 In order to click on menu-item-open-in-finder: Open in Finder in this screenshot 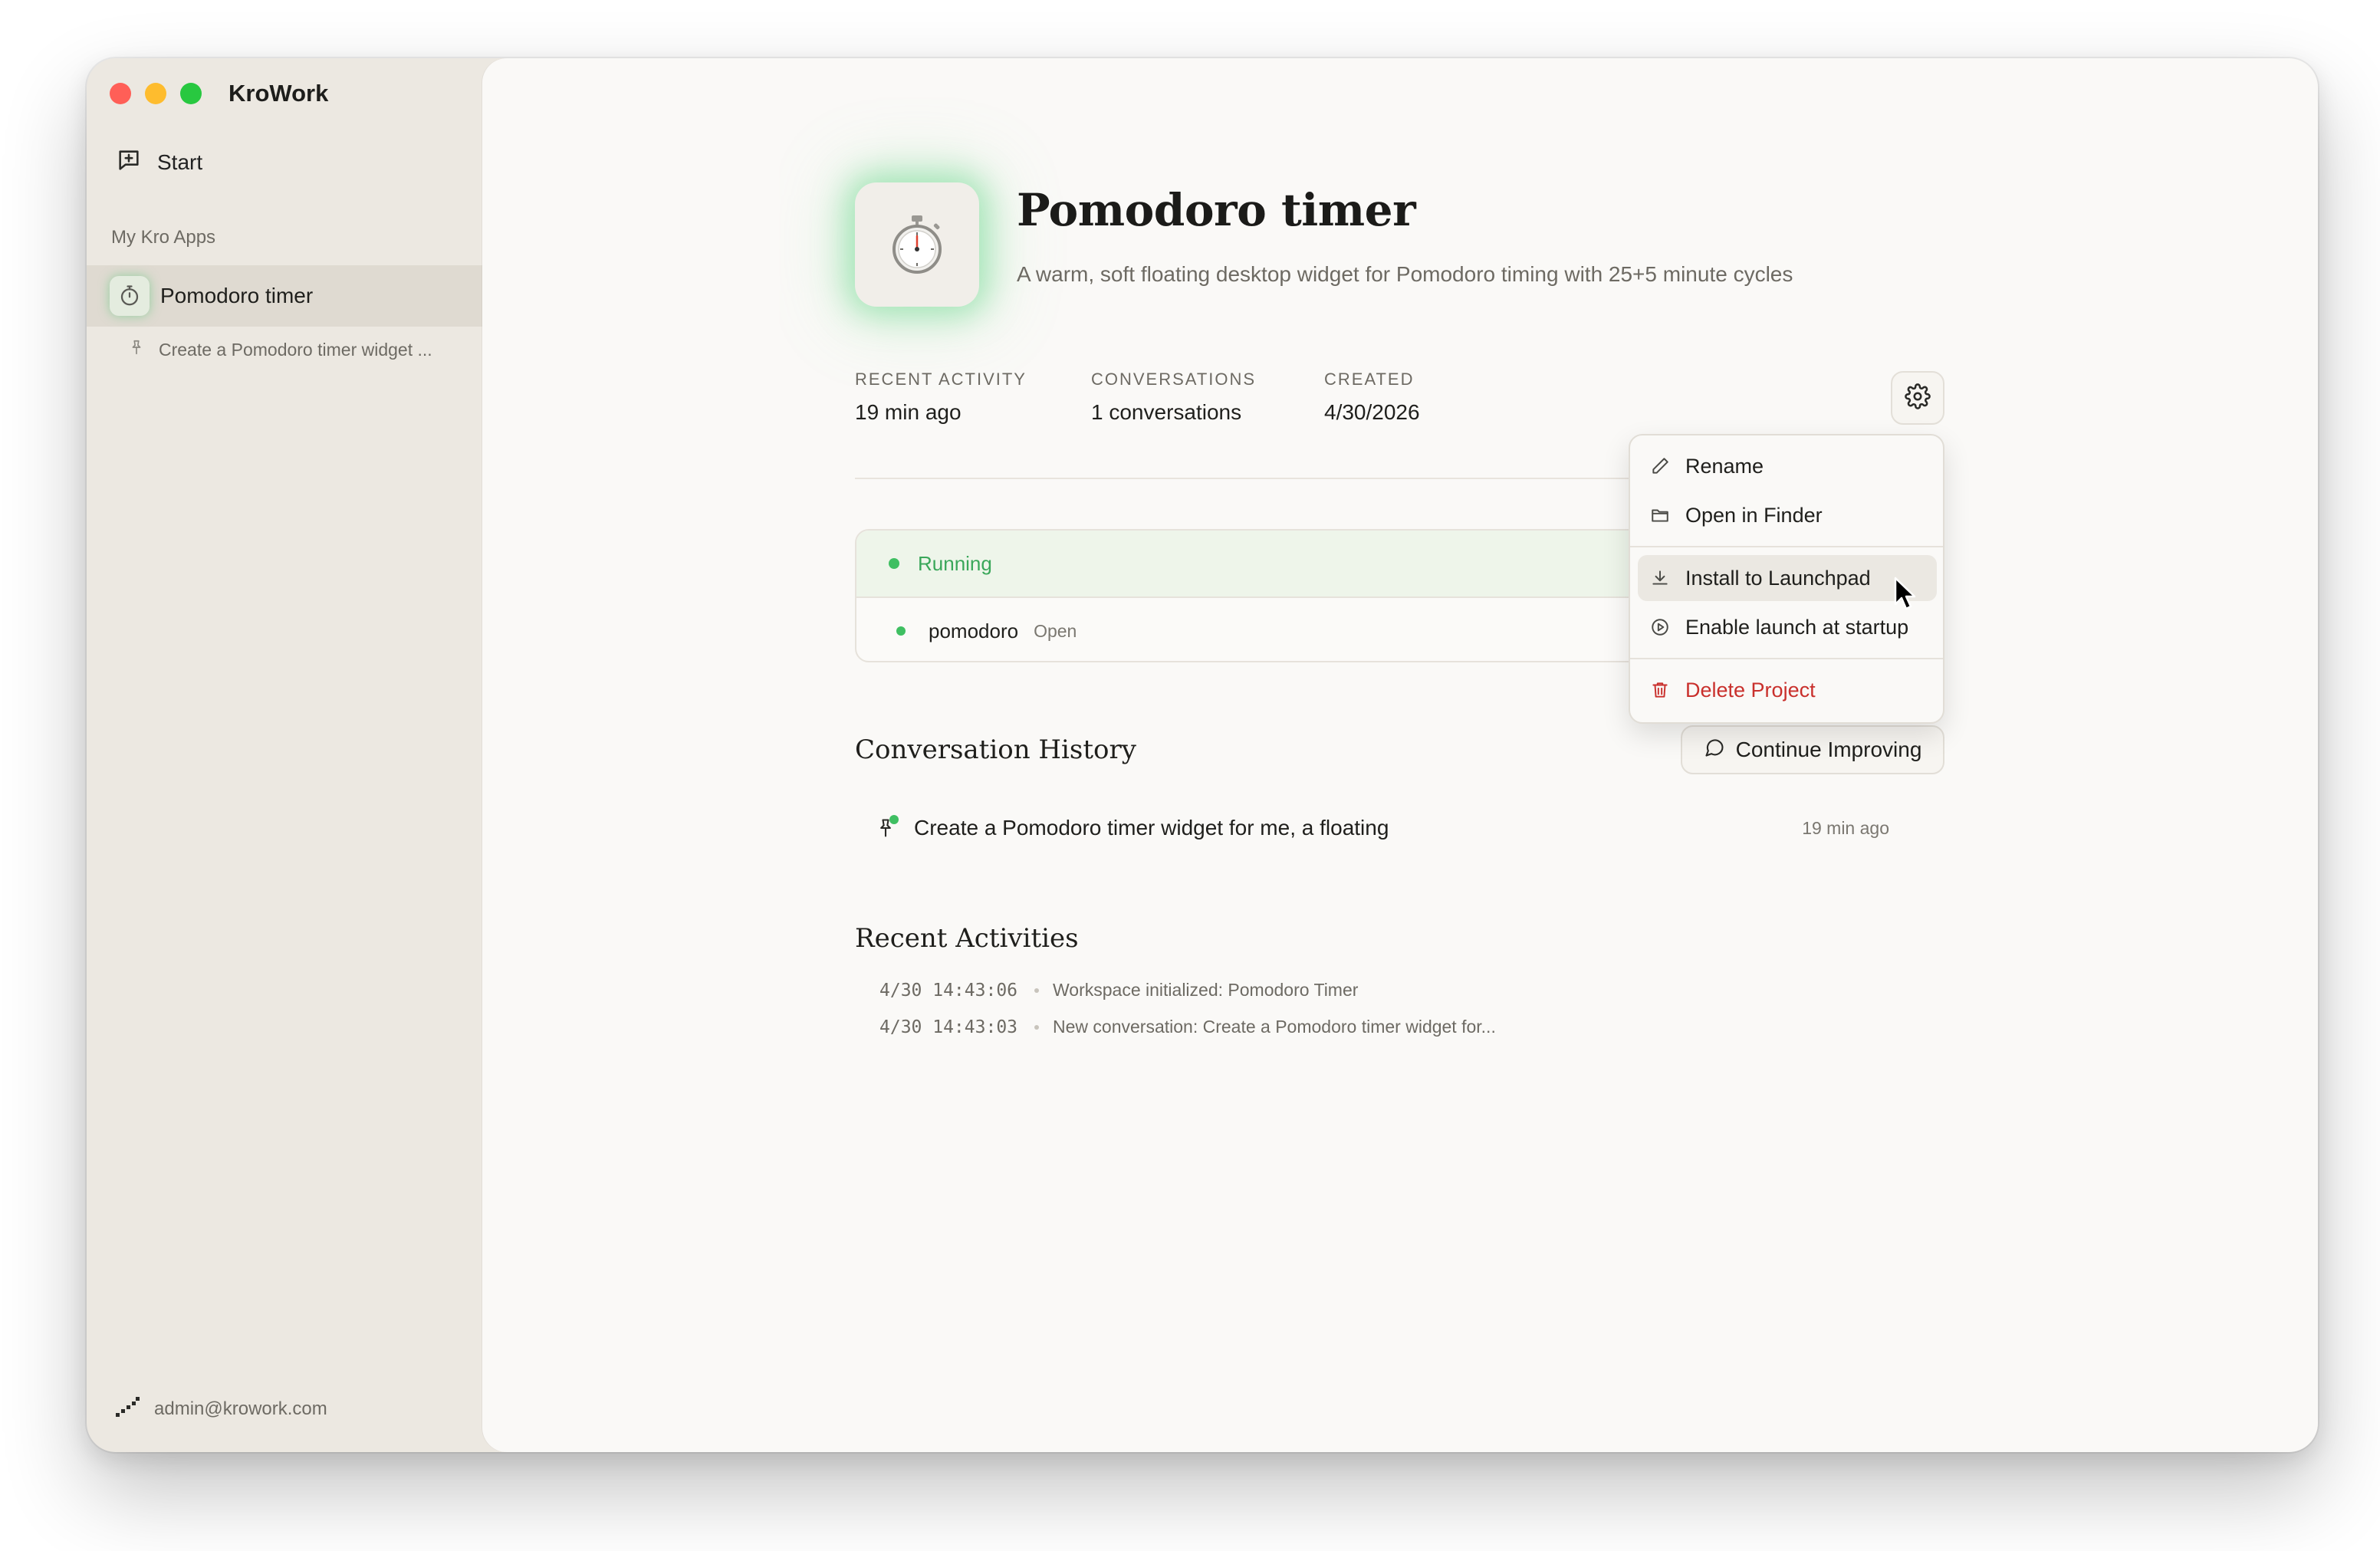, I will do `click(1788, 515)`.